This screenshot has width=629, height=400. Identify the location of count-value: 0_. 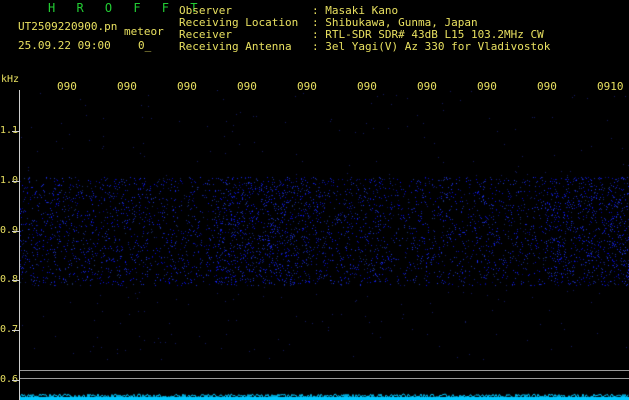
(145, 45).